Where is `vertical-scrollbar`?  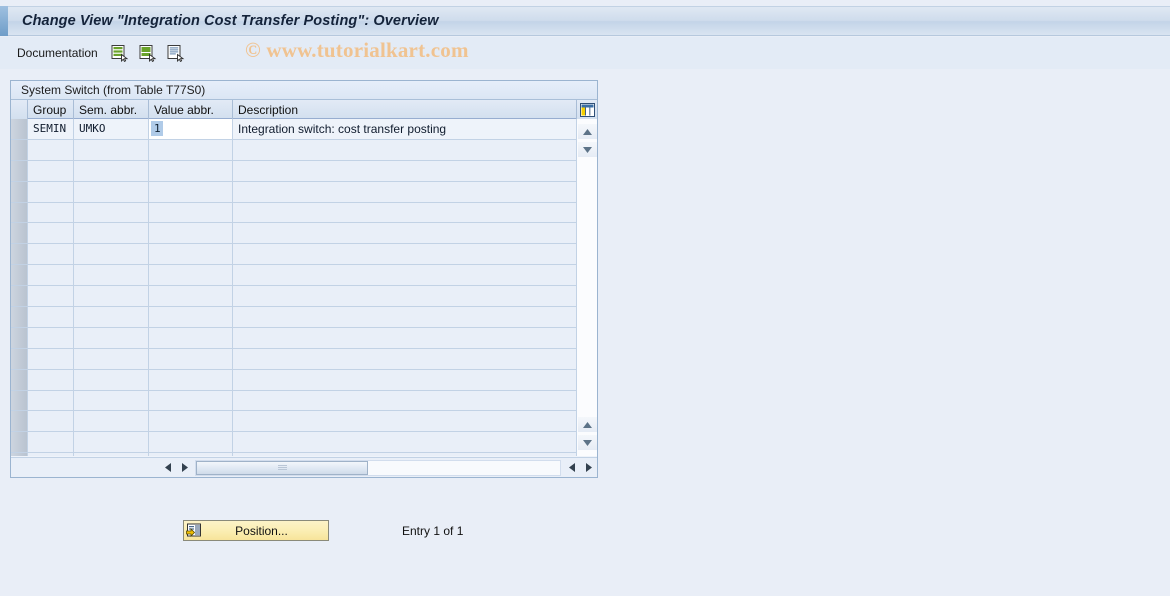
vertical-scrollbar is located at coordinates (586, 287).